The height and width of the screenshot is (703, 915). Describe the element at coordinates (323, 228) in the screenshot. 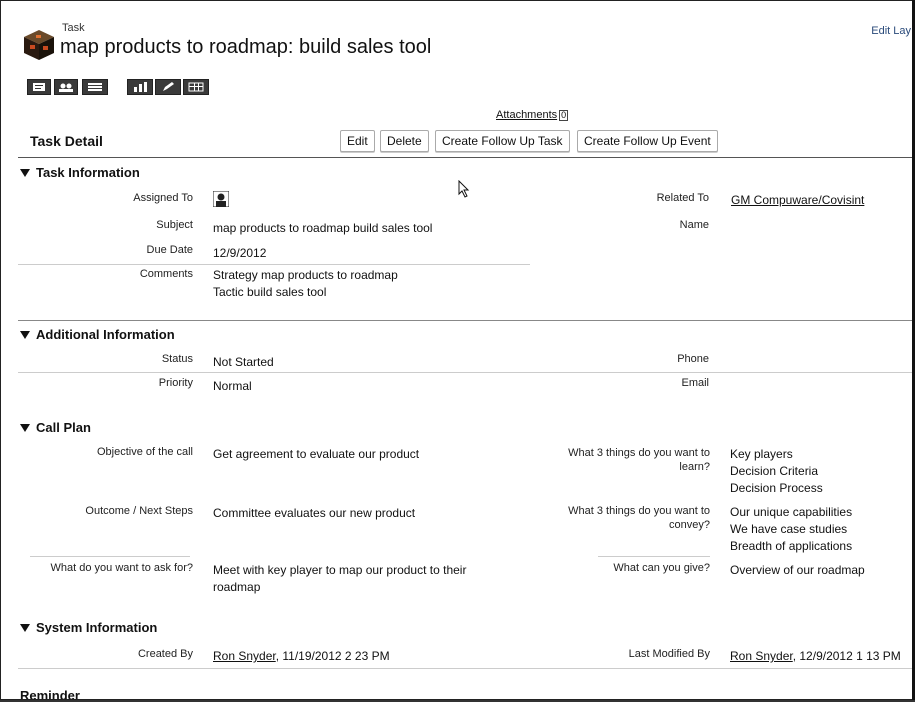

I see `subject-value: map products to roadmap build sales tool` at that location.